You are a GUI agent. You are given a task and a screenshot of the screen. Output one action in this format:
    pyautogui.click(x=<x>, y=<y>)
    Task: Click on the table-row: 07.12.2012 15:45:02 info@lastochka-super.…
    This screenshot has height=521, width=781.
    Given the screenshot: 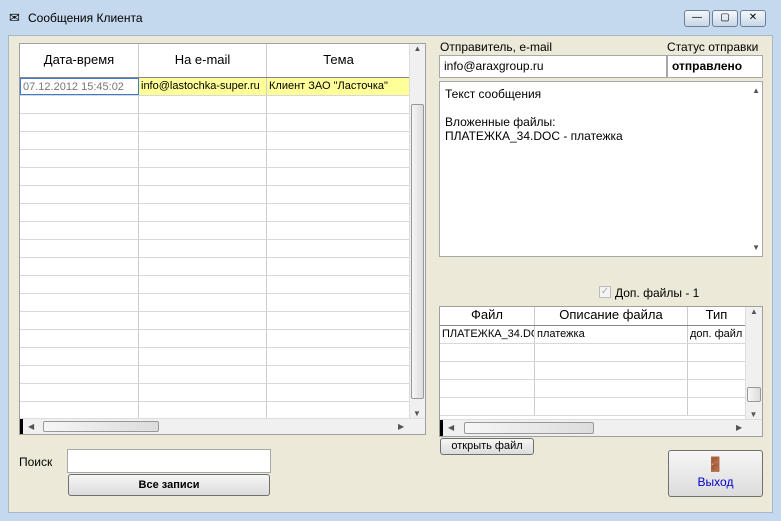 What is the action you would take?
    pyautogui.click(x=215, y=87)
    